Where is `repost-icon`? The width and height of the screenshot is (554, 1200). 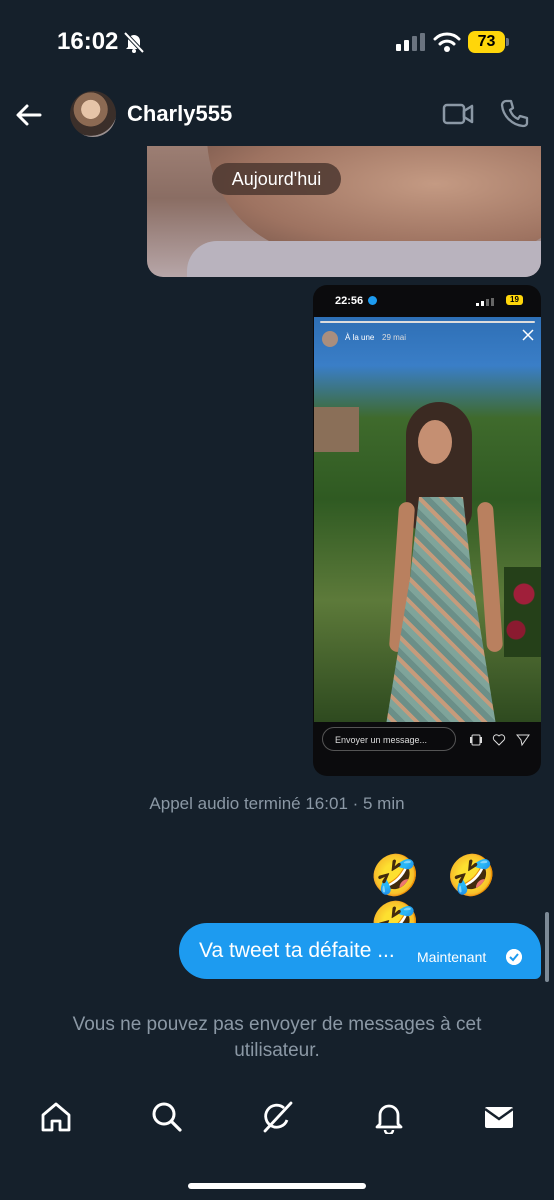 repost-icon is located at coordinates (476, 740).